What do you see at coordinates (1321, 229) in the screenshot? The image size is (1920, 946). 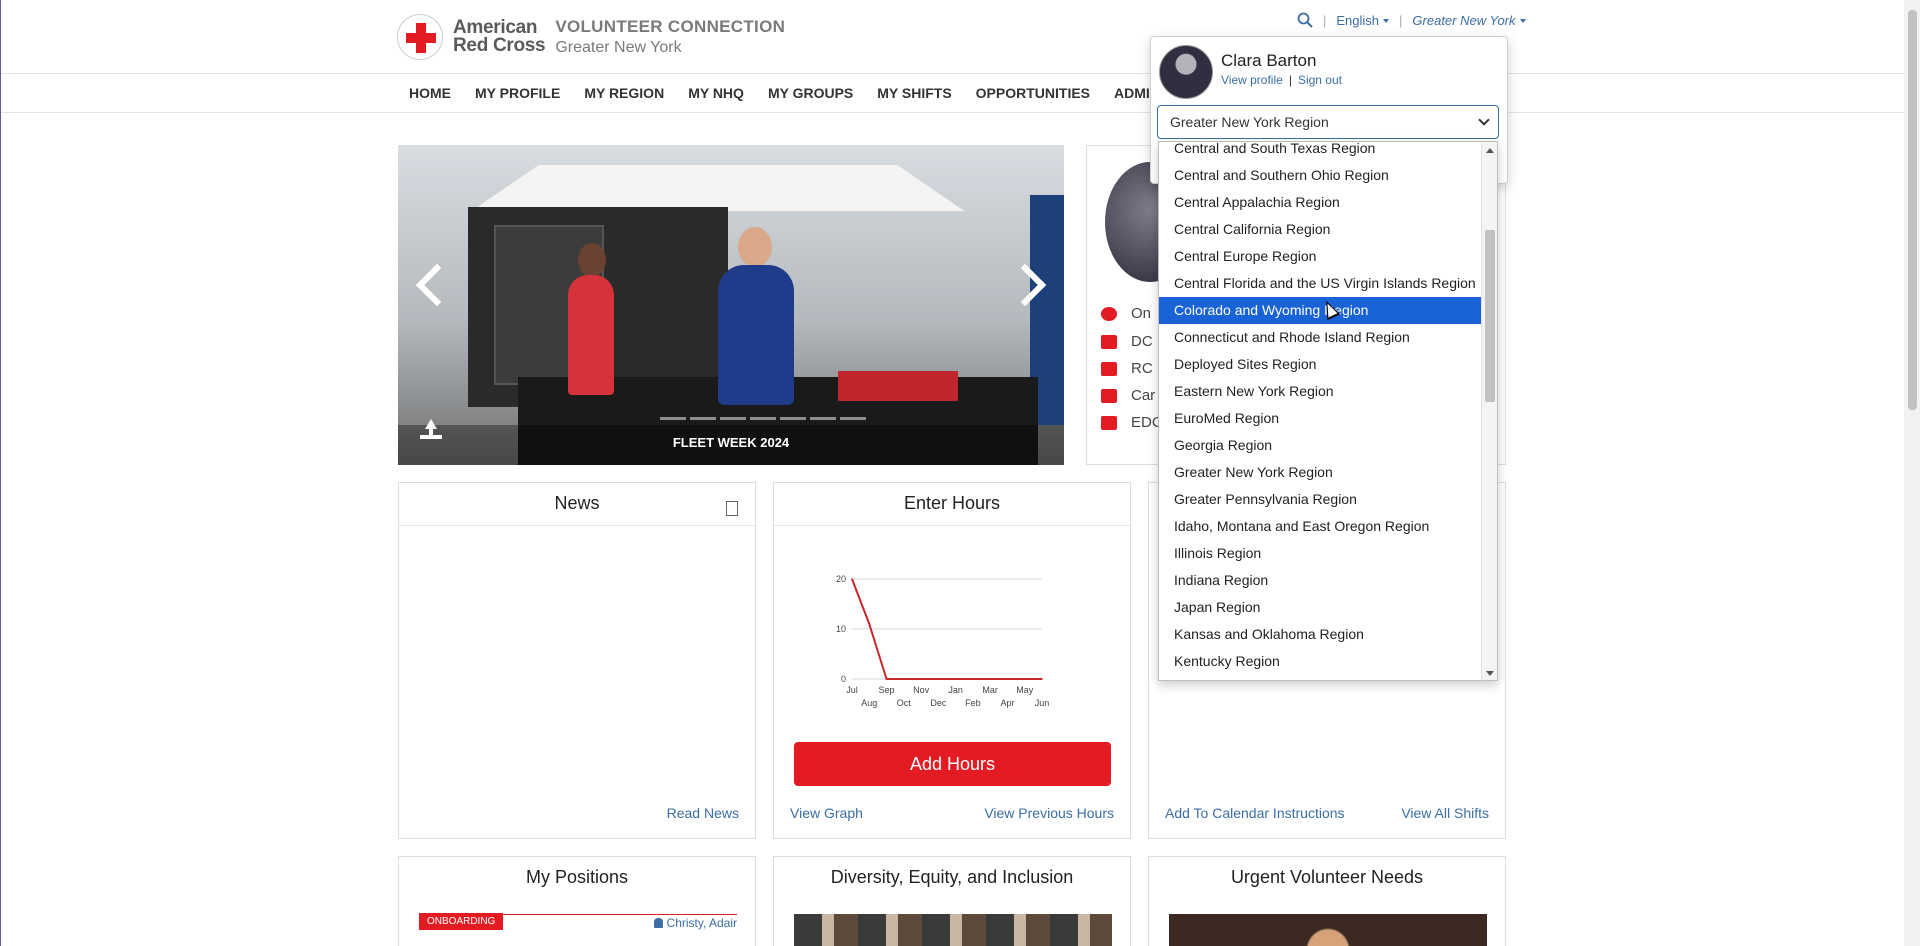 I see `region-option: Central California Region` at bounding box center [1321, 229].